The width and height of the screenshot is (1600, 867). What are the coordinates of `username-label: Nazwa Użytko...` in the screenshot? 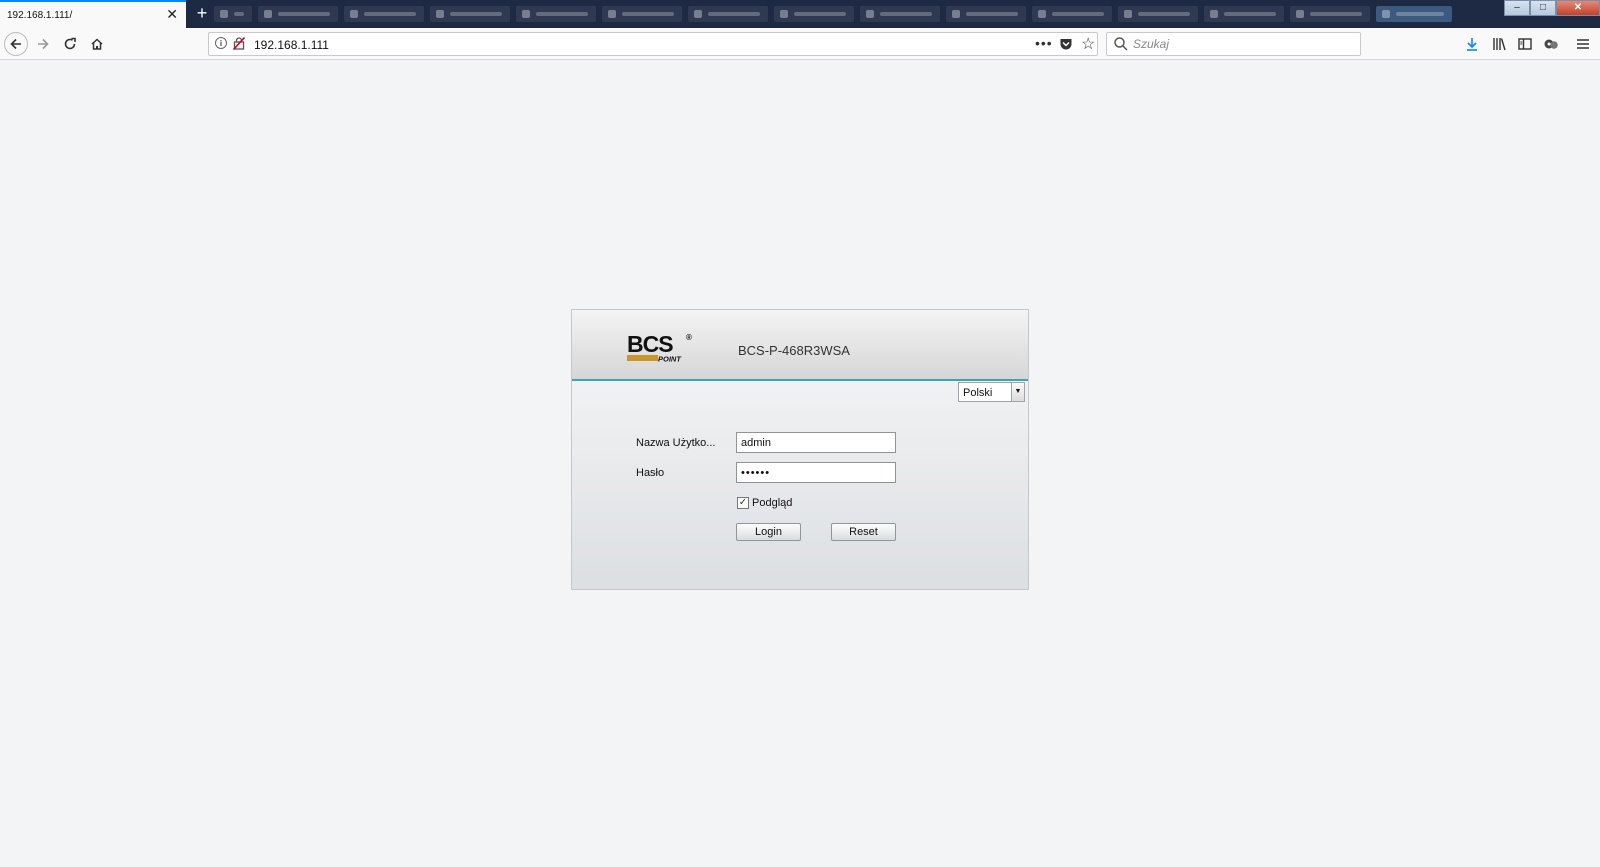 It's located at (676, 443).